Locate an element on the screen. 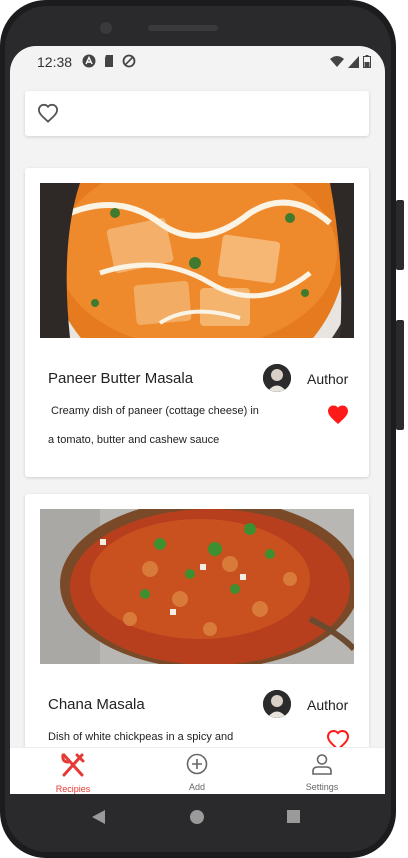  sd-card-icon is located at coordinates (109, 61).